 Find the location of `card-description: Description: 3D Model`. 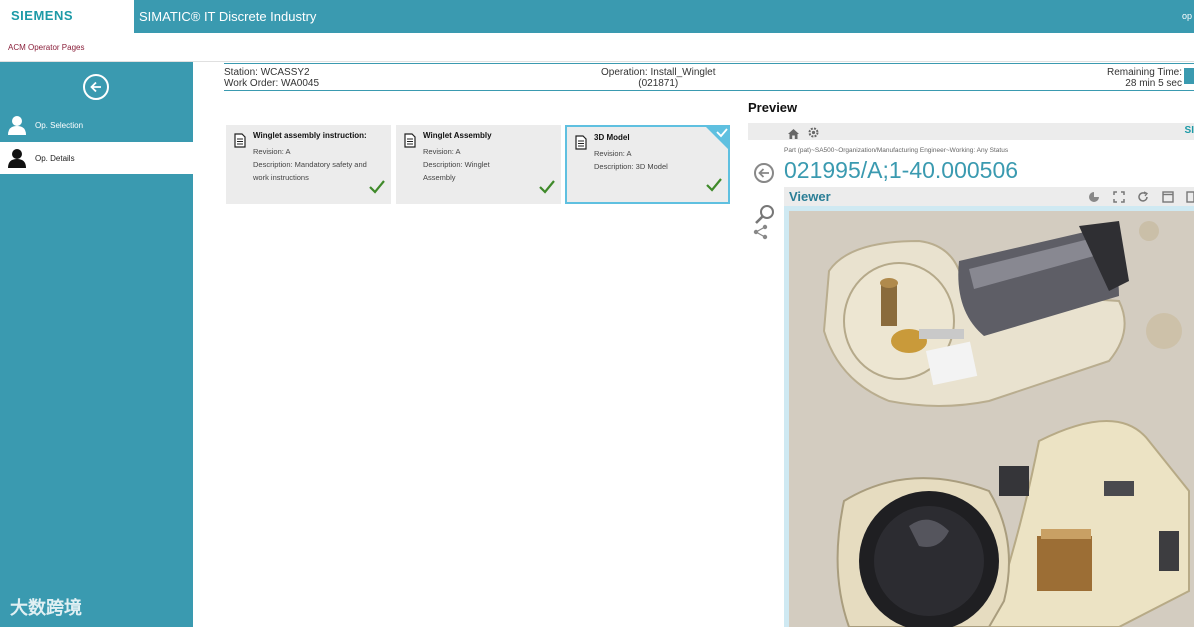

card-description: Description: 3D Model is located at coordinates (631, 166).